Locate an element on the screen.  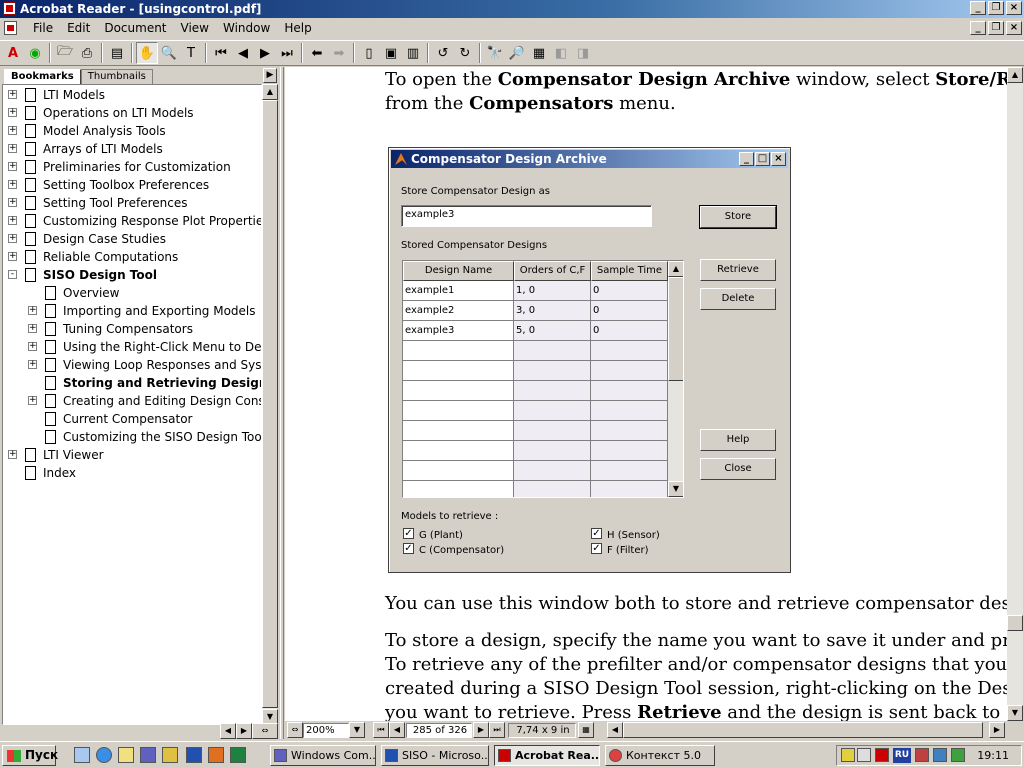
status-next-page-icon: ▶ is located at coordinates (481, 730).